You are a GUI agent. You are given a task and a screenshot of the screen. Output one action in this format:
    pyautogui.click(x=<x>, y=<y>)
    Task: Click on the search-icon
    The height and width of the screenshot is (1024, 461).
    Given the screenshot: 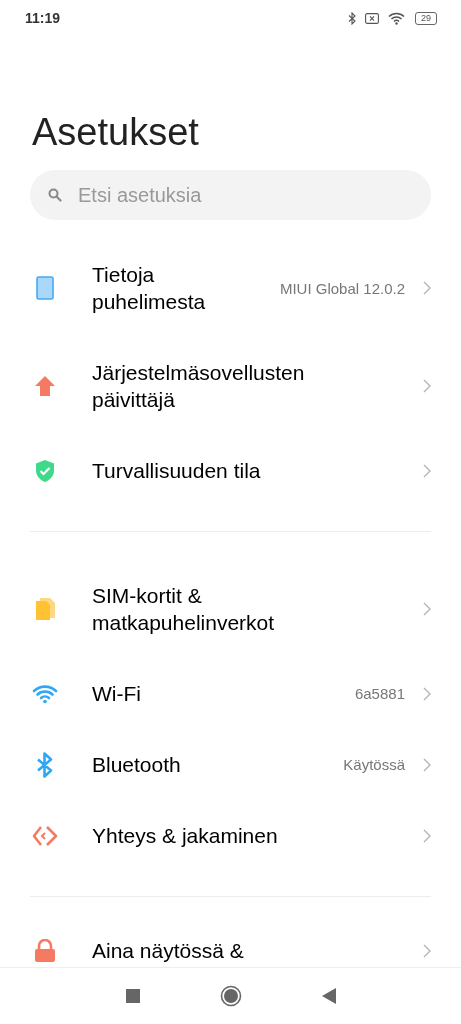 What is the action you would take?
    pyautogui.click(x=55, y=195)
    